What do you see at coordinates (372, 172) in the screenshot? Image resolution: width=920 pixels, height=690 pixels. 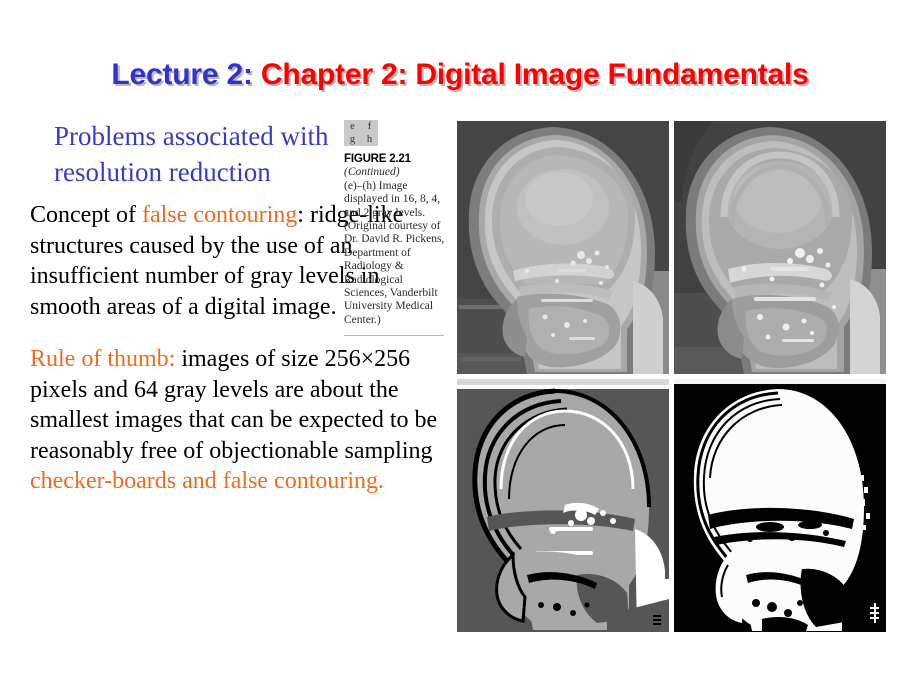 I see `figure-continued-label: (Continued)` at bounding box center [372, 172].